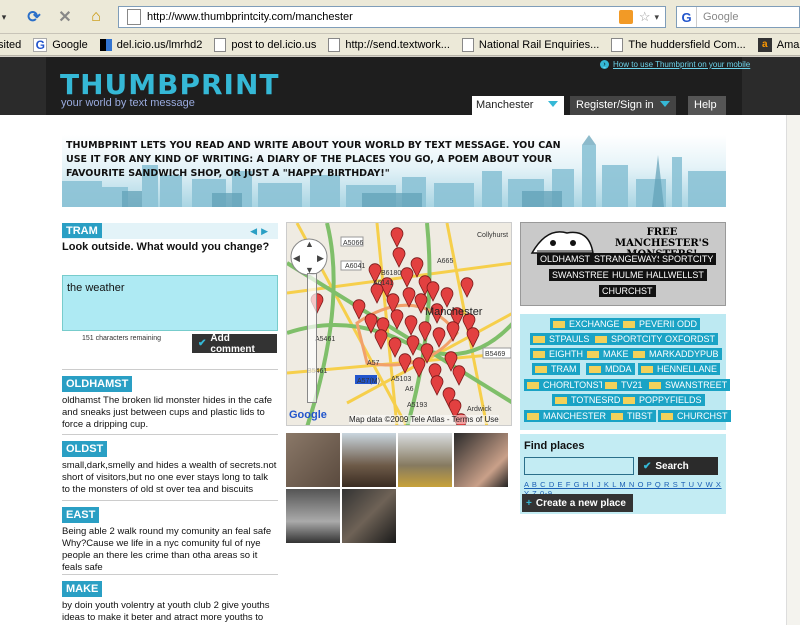 This screenshot has height=625, width=800. I want to click on browser-search-box: G Google, so click(738, 17).